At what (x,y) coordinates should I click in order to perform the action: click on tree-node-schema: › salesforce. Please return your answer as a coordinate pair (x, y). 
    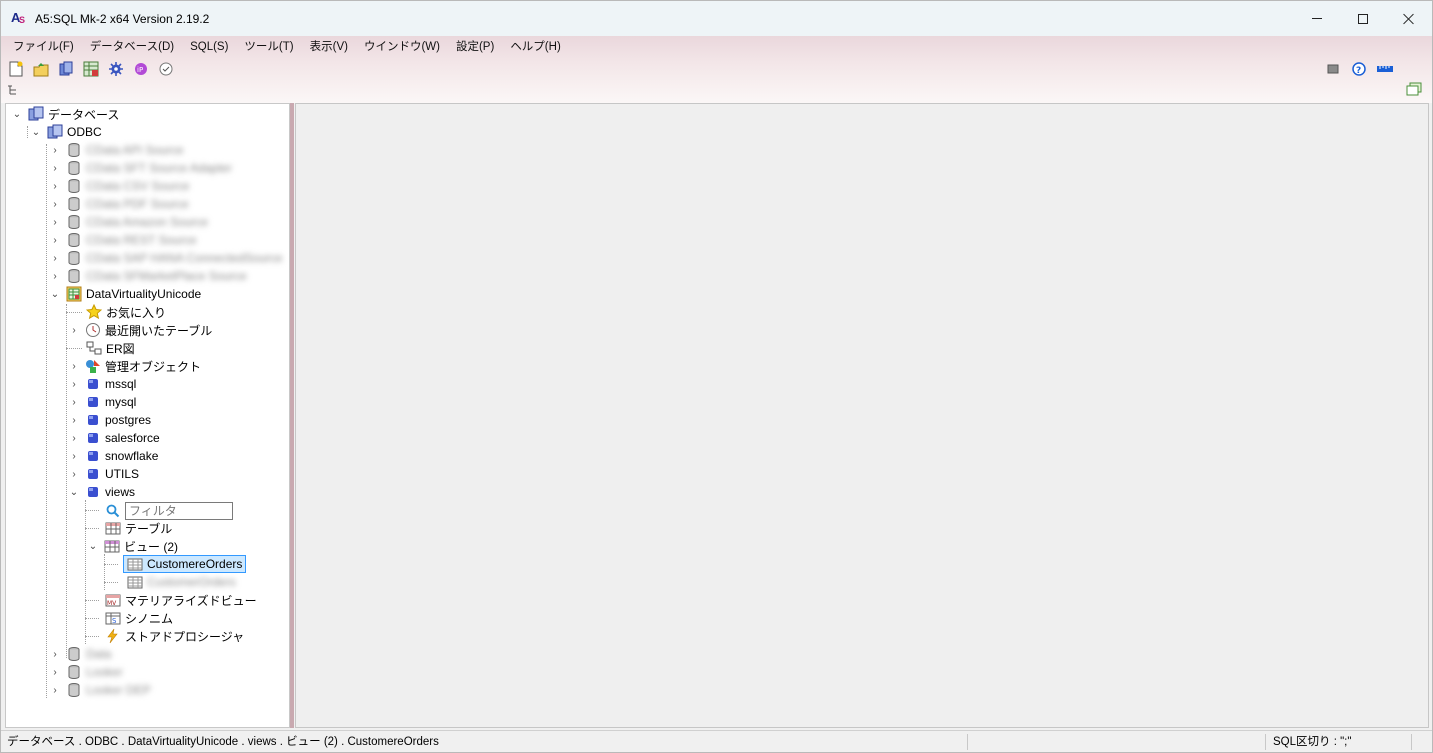
    Looking at the image, I should click on (114, 438).